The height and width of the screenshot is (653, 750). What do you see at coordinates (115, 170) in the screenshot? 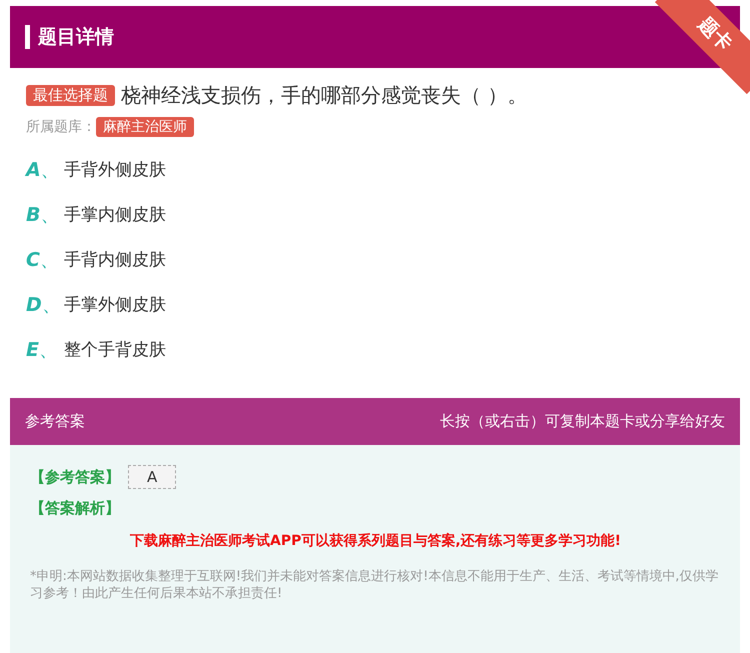
I see `option-text: 手背外侧皮肤` at bounding box center [115, 170].